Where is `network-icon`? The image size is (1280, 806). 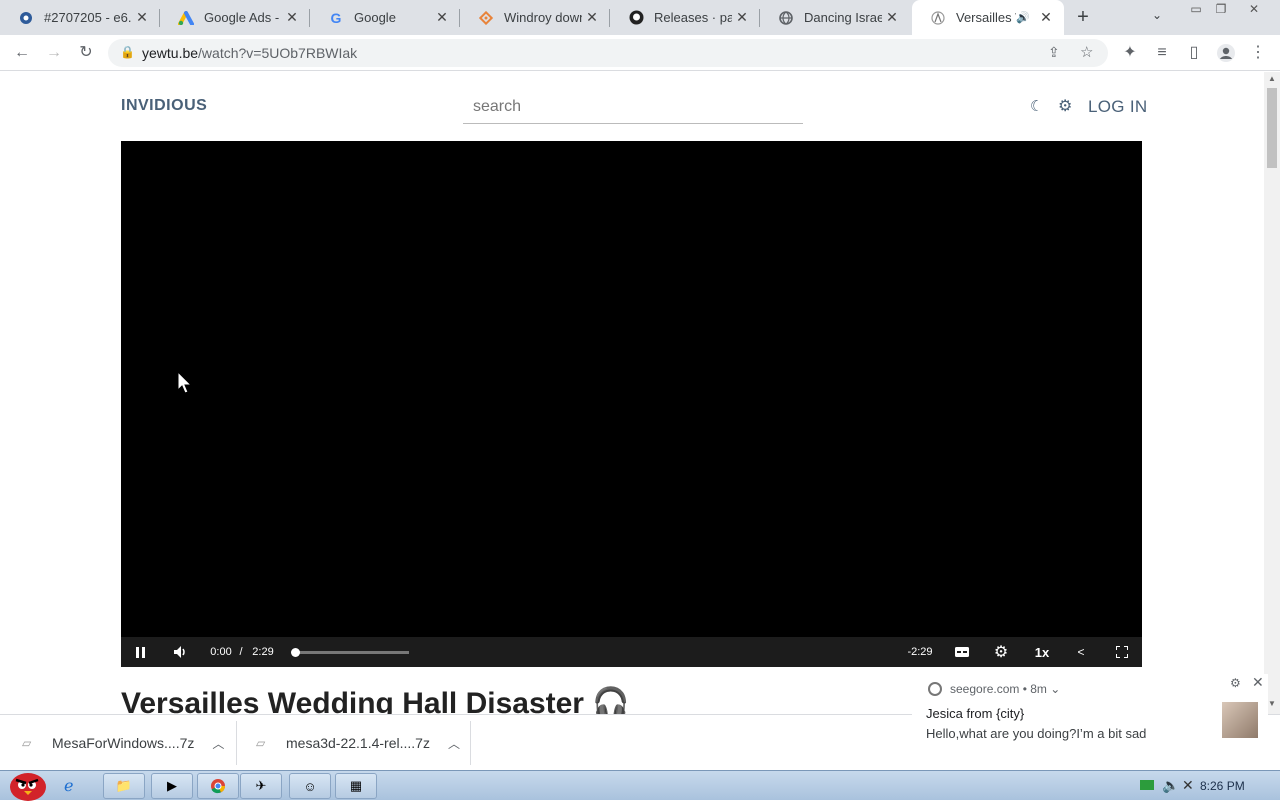
network-icon is located at coordinates (1147, 785).